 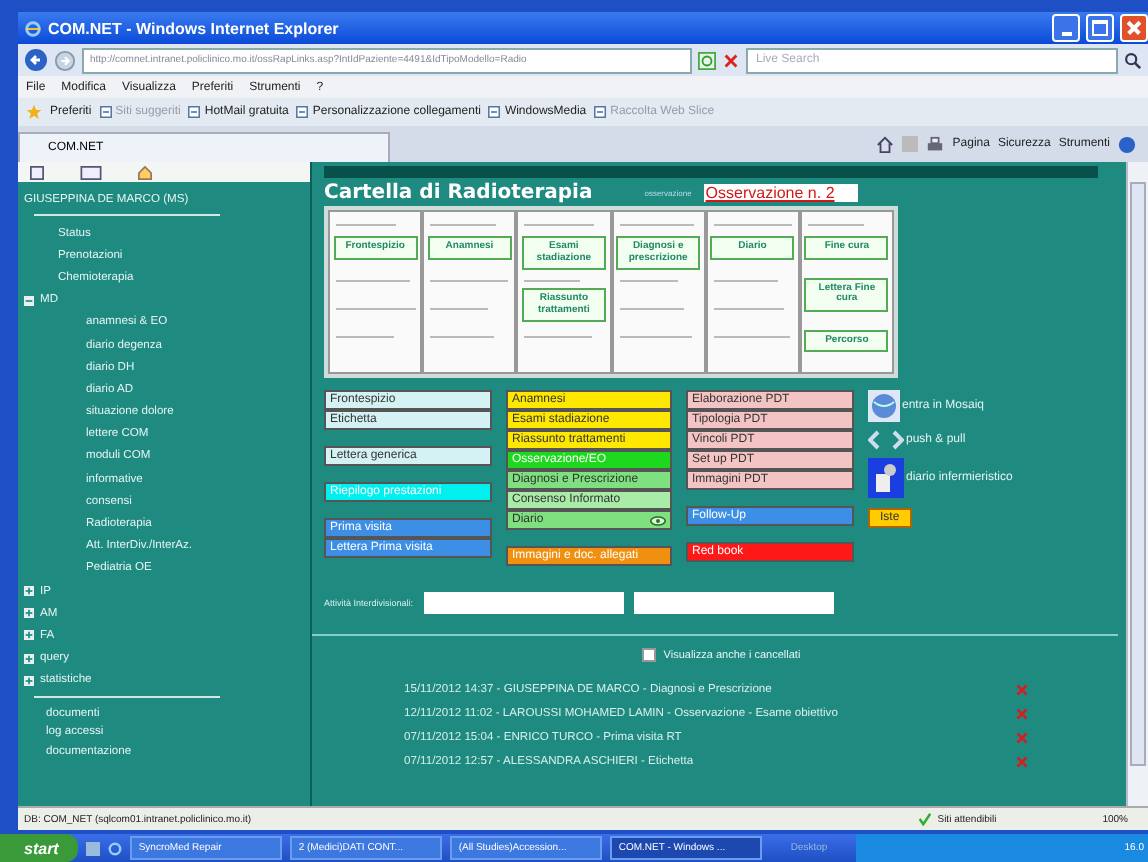 I want to click on observation-dropdown: Osservazione n. 2, so click(x=781, y=193).